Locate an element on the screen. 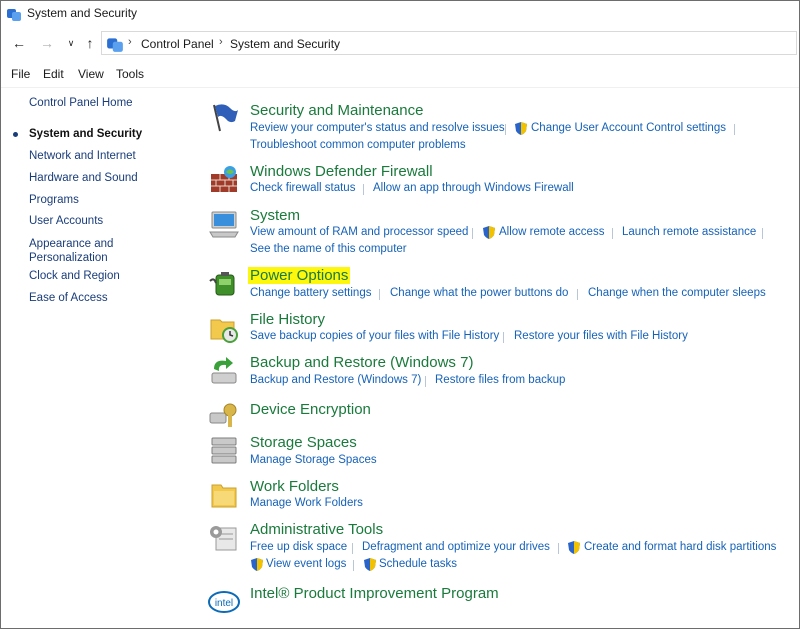  link-view-event-logs: View event logs is located at coordinates (306, 564).